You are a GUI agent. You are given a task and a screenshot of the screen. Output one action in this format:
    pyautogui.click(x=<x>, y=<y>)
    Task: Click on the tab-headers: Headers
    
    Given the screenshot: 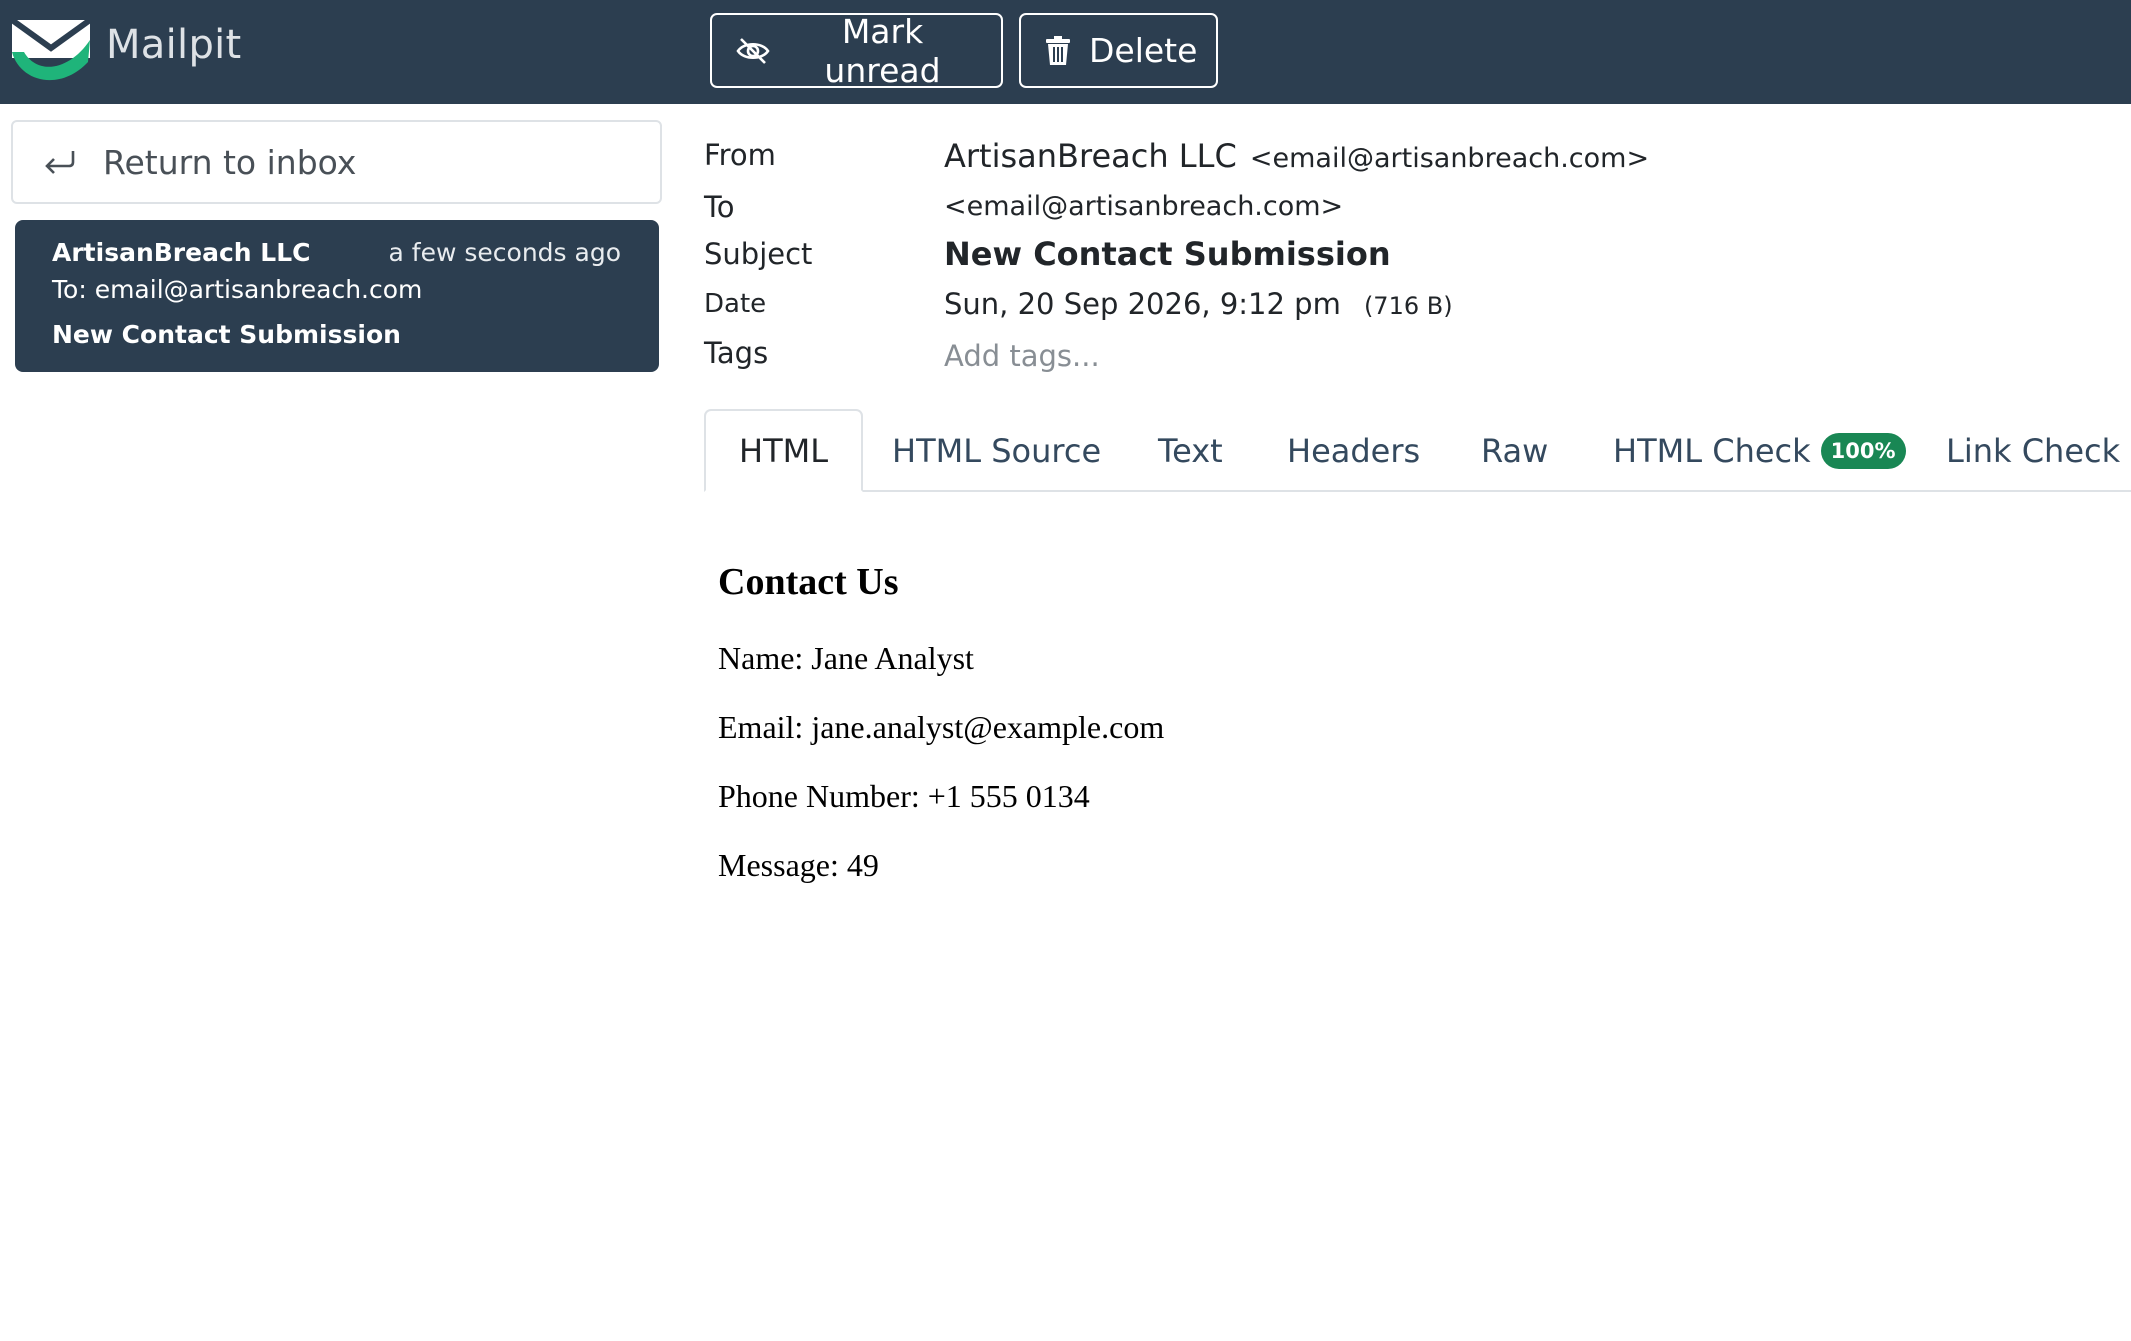 What is the action you would take?
    pyautogui.click(x=1353, y=450)
    